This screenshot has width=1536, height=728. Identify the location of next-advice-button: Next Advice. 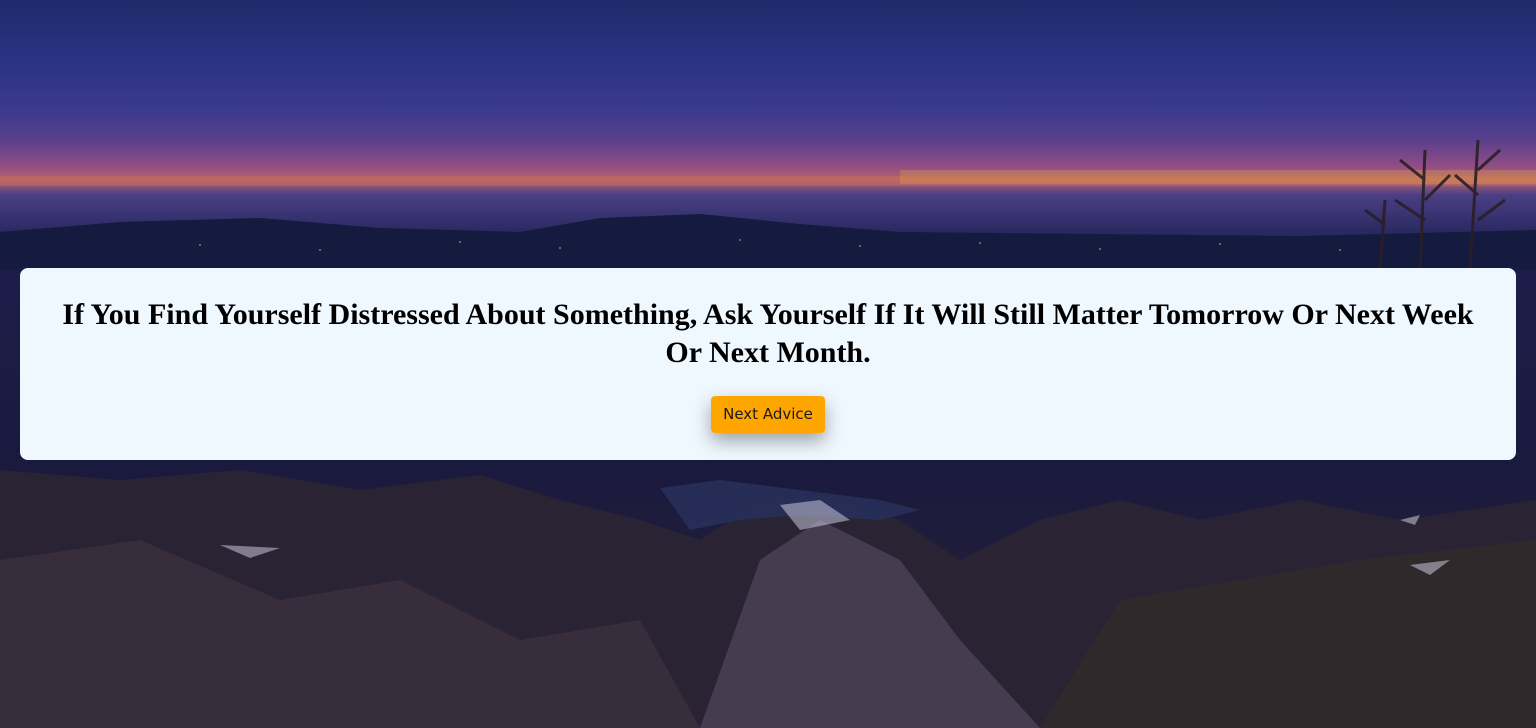
(768, 414).